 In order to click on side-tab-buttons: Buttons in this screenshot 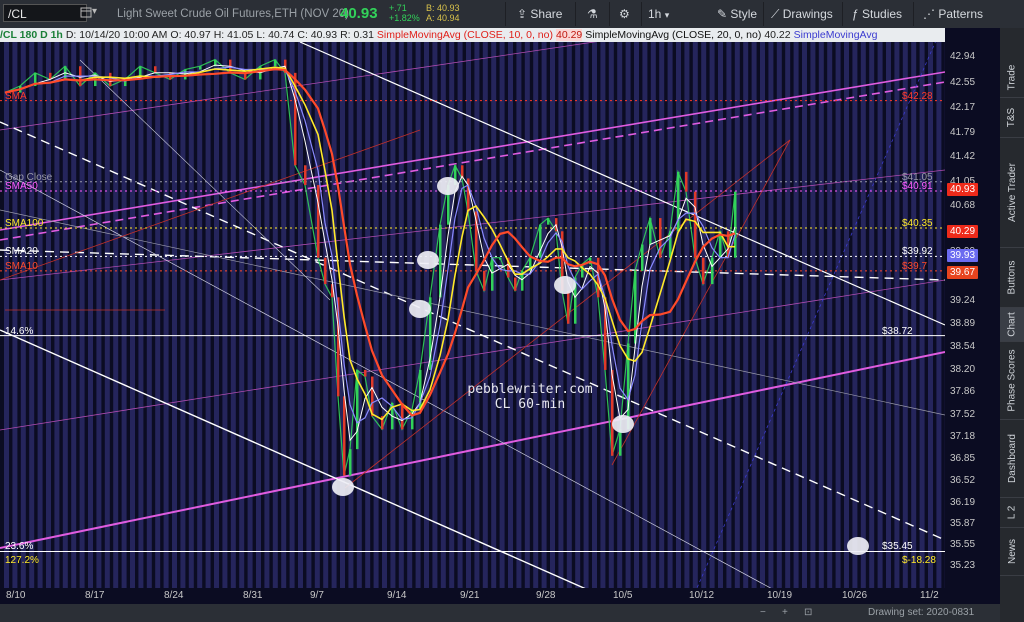, I will do `click(1012, 278)`.